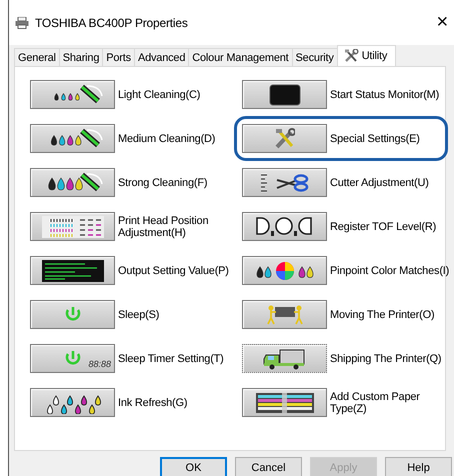  Describe the element at coordinates (240, 57) in the screenshot. I see `tab: Colour Management` at that location.